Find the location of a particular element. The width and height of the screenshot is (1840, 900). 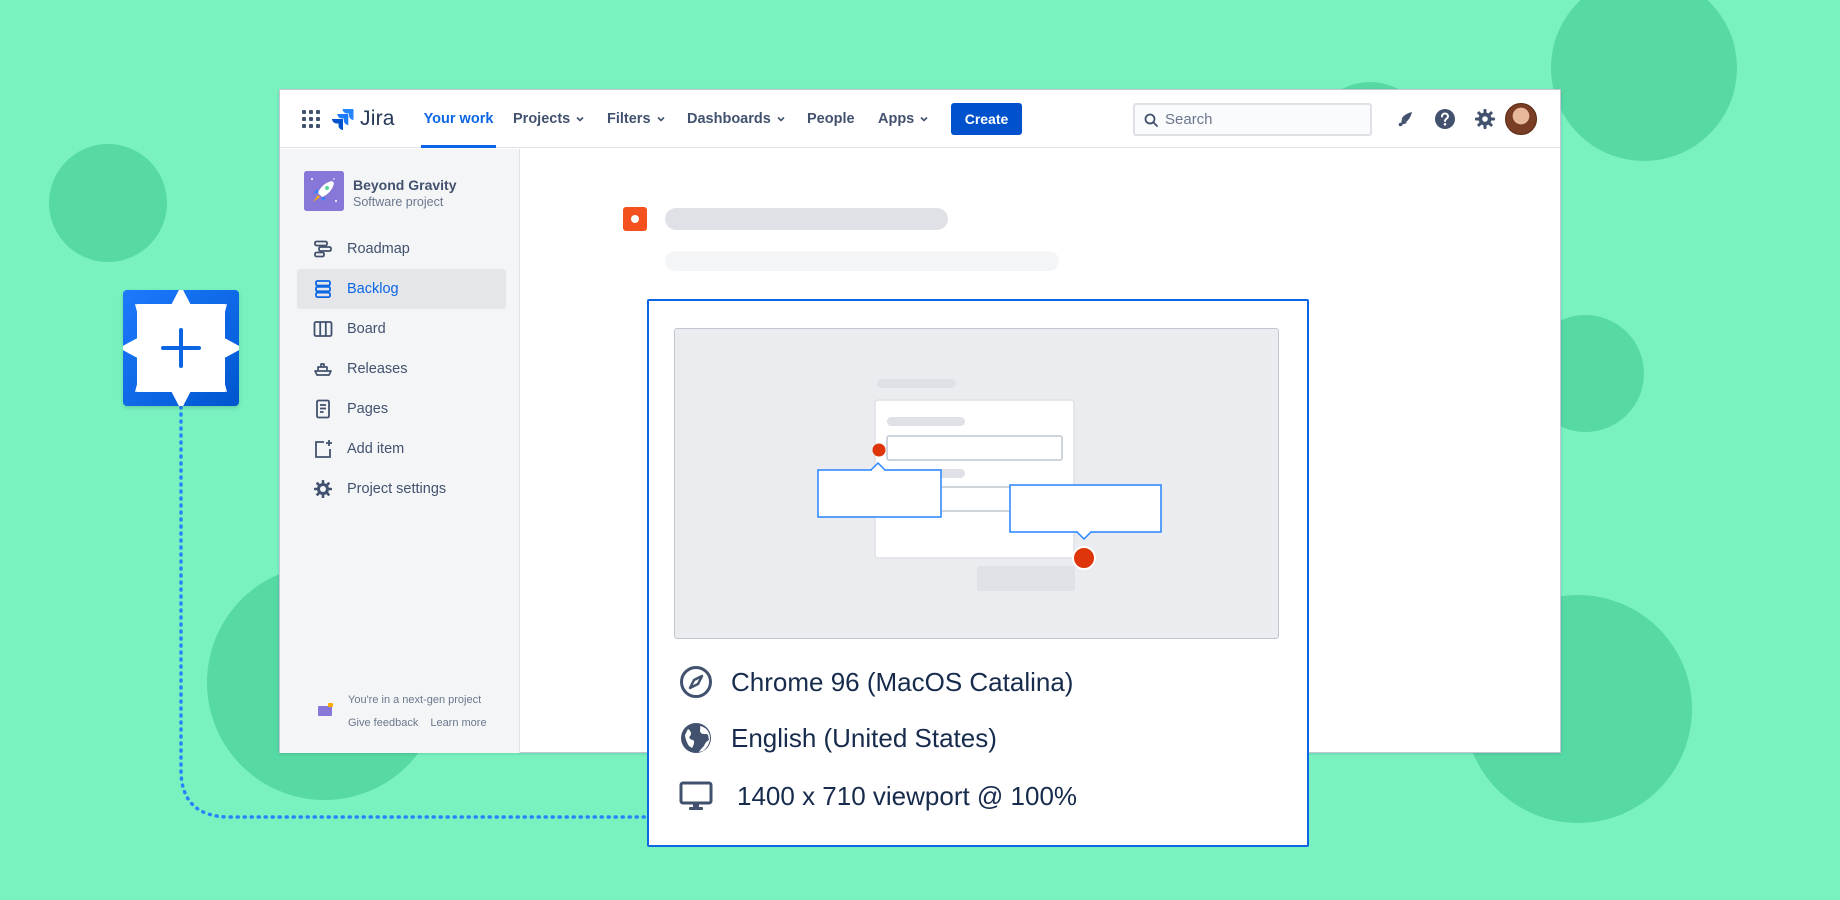

project-name: Beyond Gravity is located at coordinates (404, 185).